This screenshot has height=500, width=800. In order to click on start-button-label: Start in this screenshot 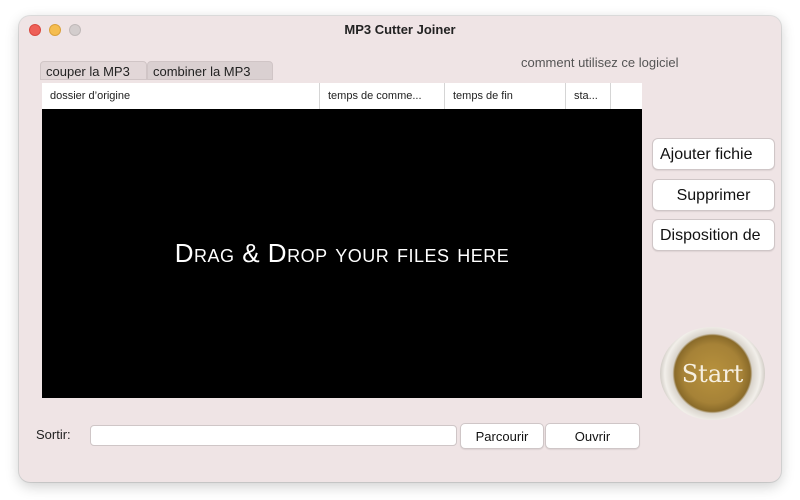, I will do `click(712, 373)`.